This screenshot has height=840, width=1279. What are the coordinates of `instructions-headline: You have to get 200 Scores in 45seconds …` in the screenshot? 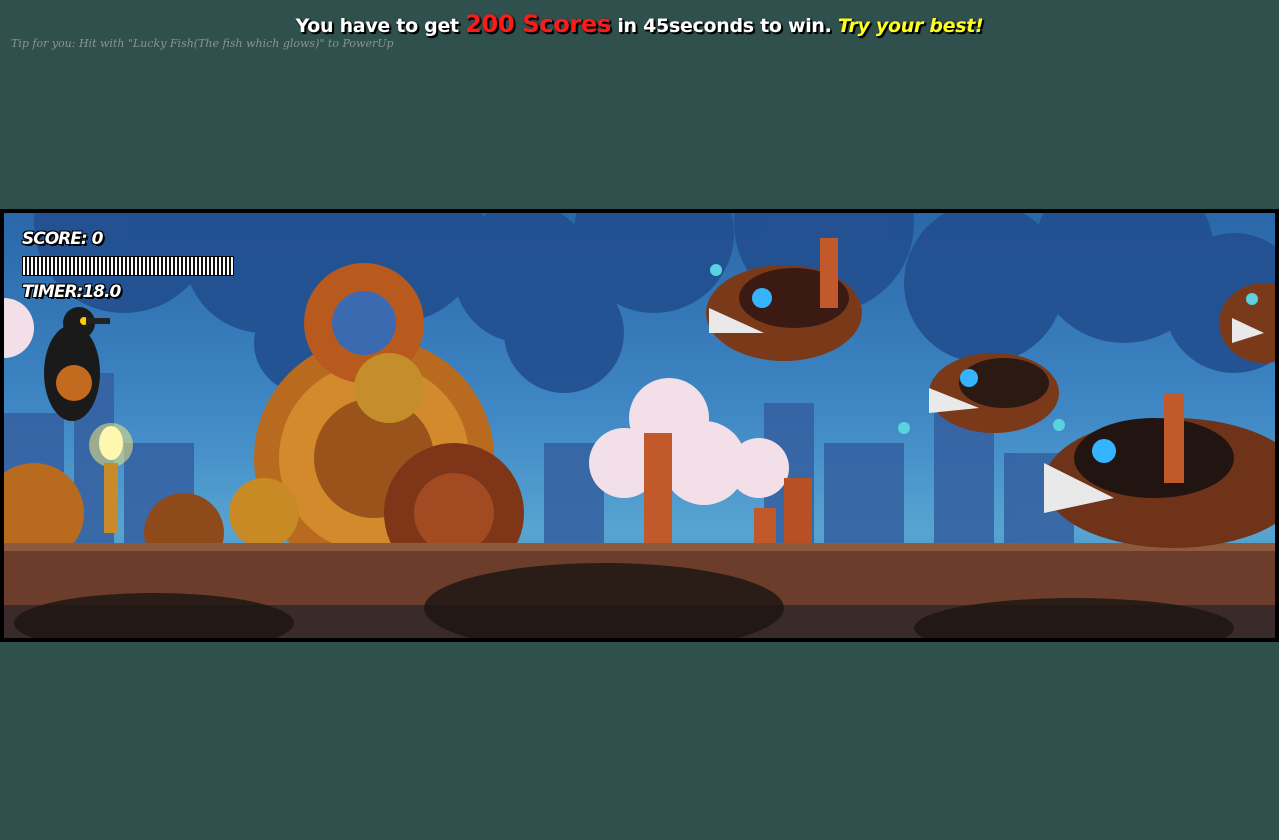 It's located at (639, 24).